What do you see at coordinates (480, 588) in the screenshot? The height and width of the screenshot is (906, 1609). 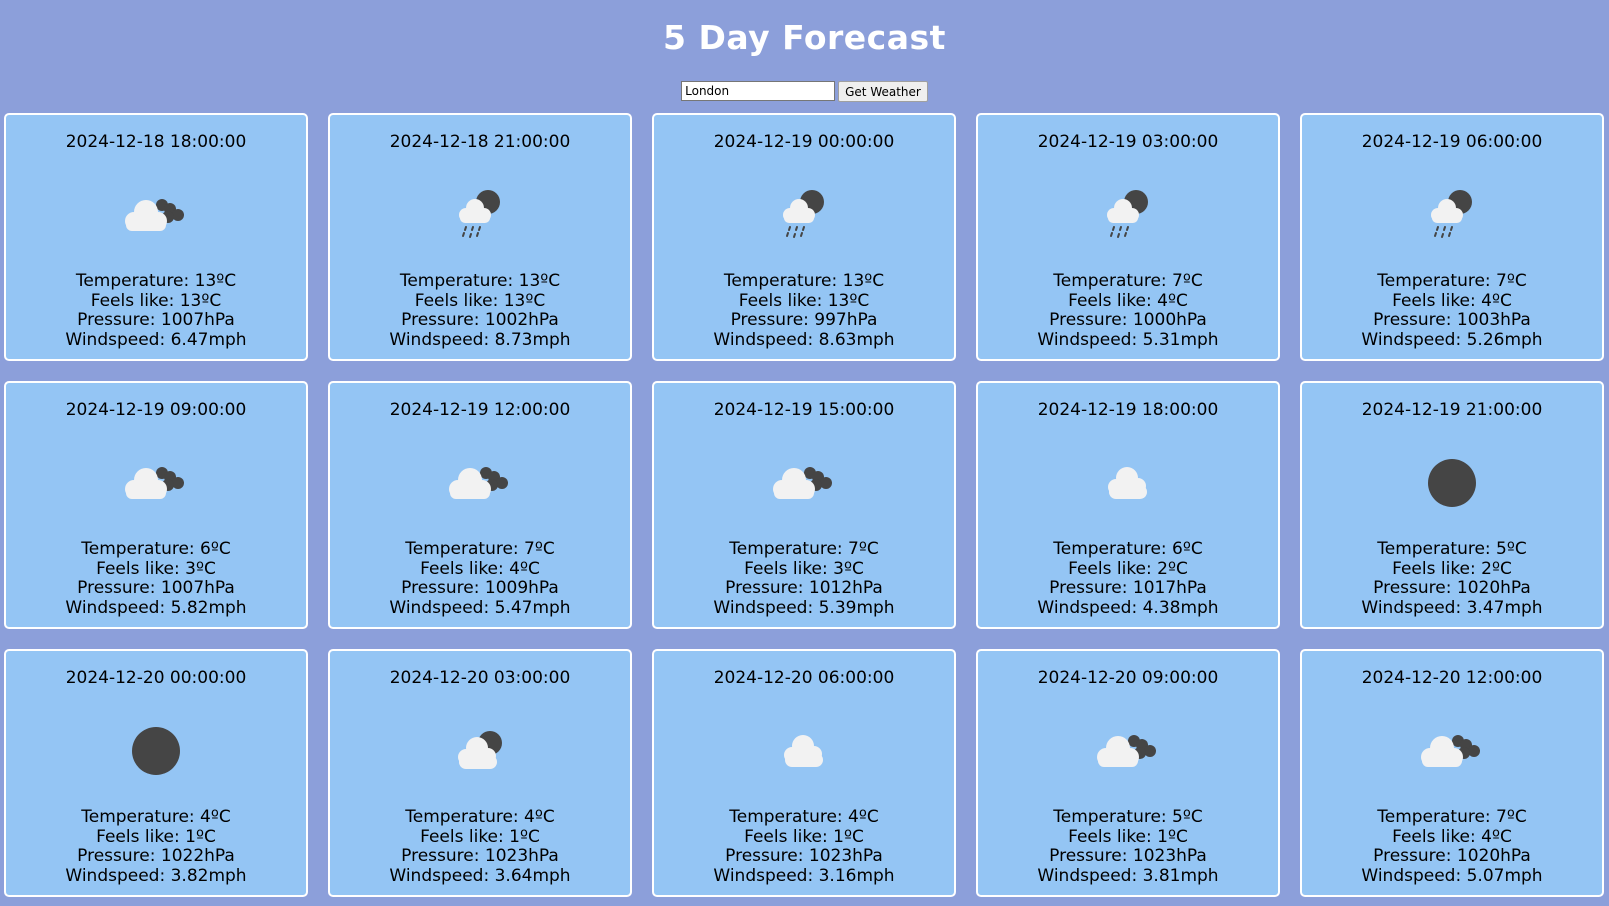 I see `pressure-text: Pressure: 1009hPa` at bounding box center [480, 588].